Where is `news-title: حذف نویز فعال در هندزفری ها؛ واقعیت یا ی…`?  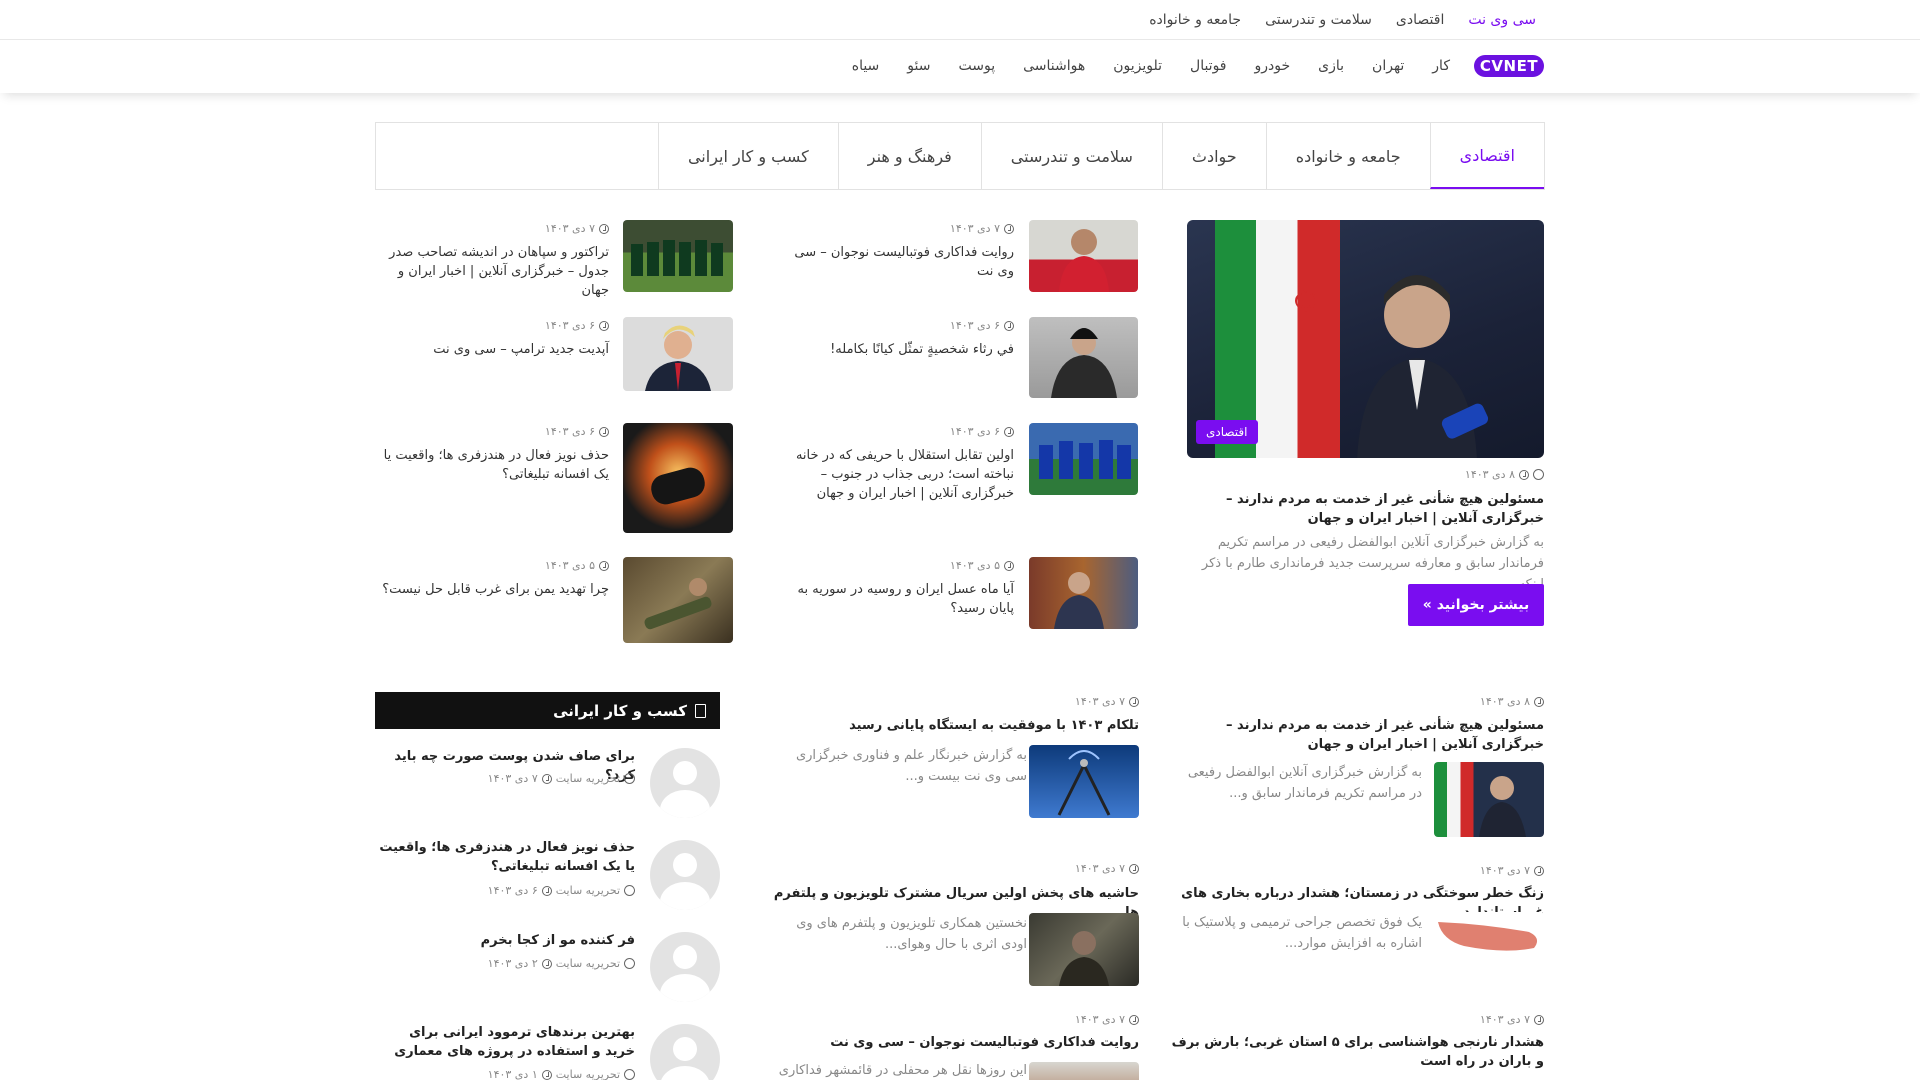
news-title: حذف نویز فعال در هندزفری ها؛ واقعیت یا ی… is located at coordinates (491, 465).